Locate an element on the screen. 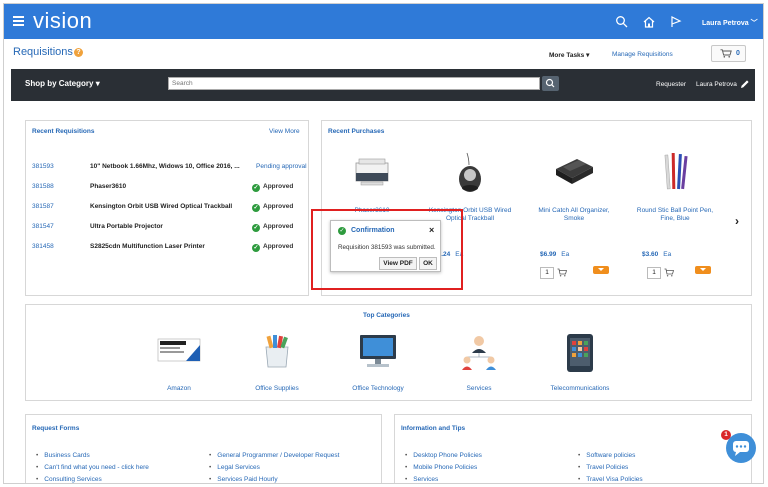  phone-icon is located at coordinates (580, 353).